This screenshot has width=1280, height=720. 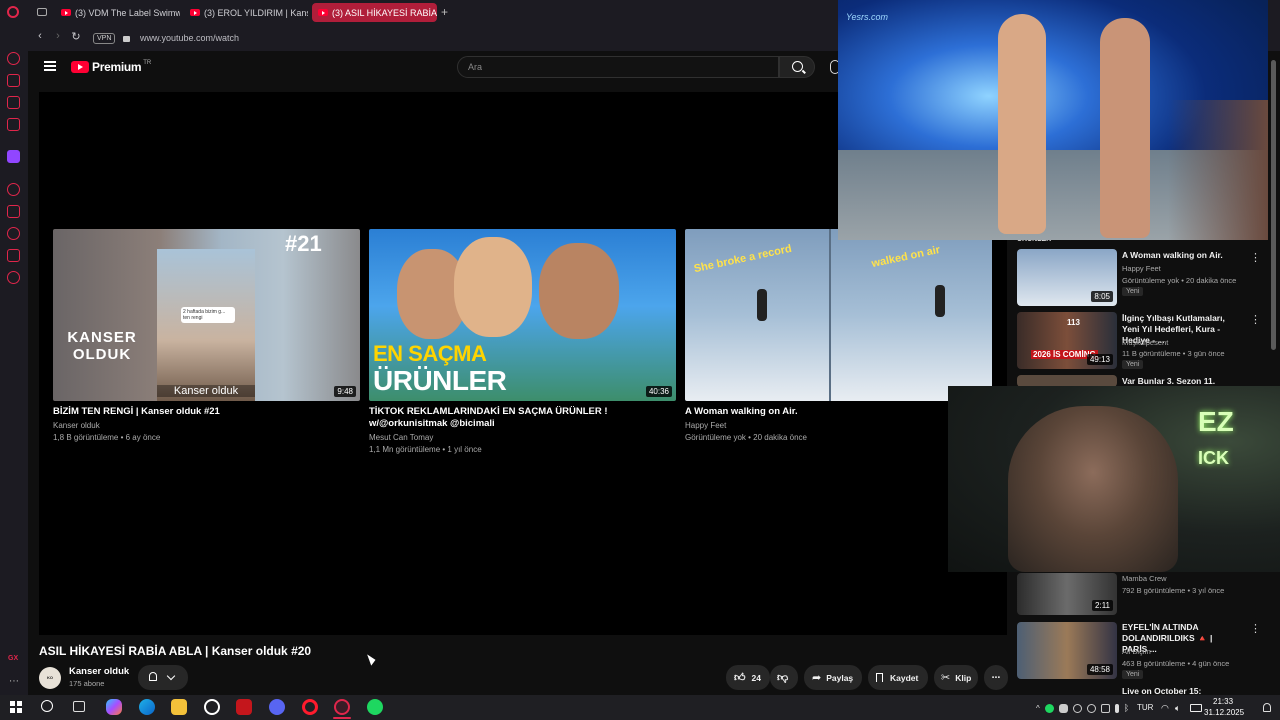 What do you see at coordinates (13, 233) in the screenshot?
I see `sidebar-clock-icon` at bounding box center [13, 233].